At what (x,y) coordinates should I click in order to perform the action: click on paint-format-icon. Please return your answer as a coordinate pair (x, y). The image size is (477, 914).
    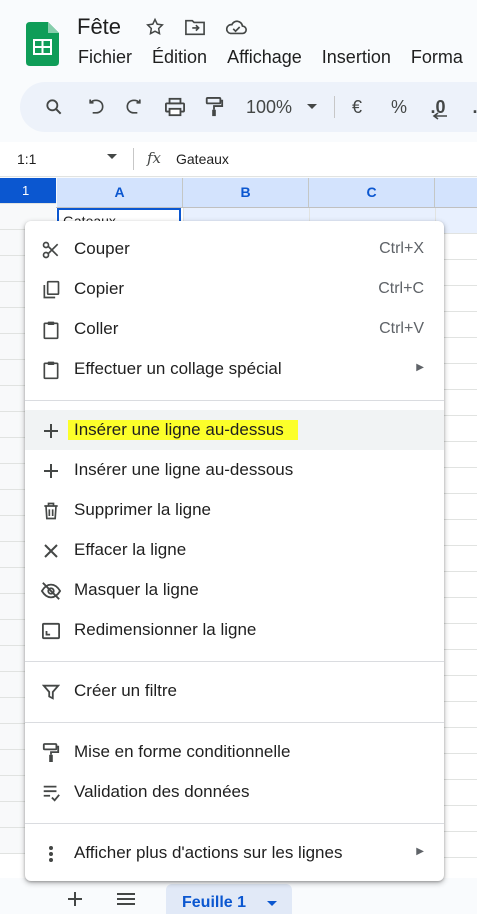
    Looking at the image, I should click on (214, 107).